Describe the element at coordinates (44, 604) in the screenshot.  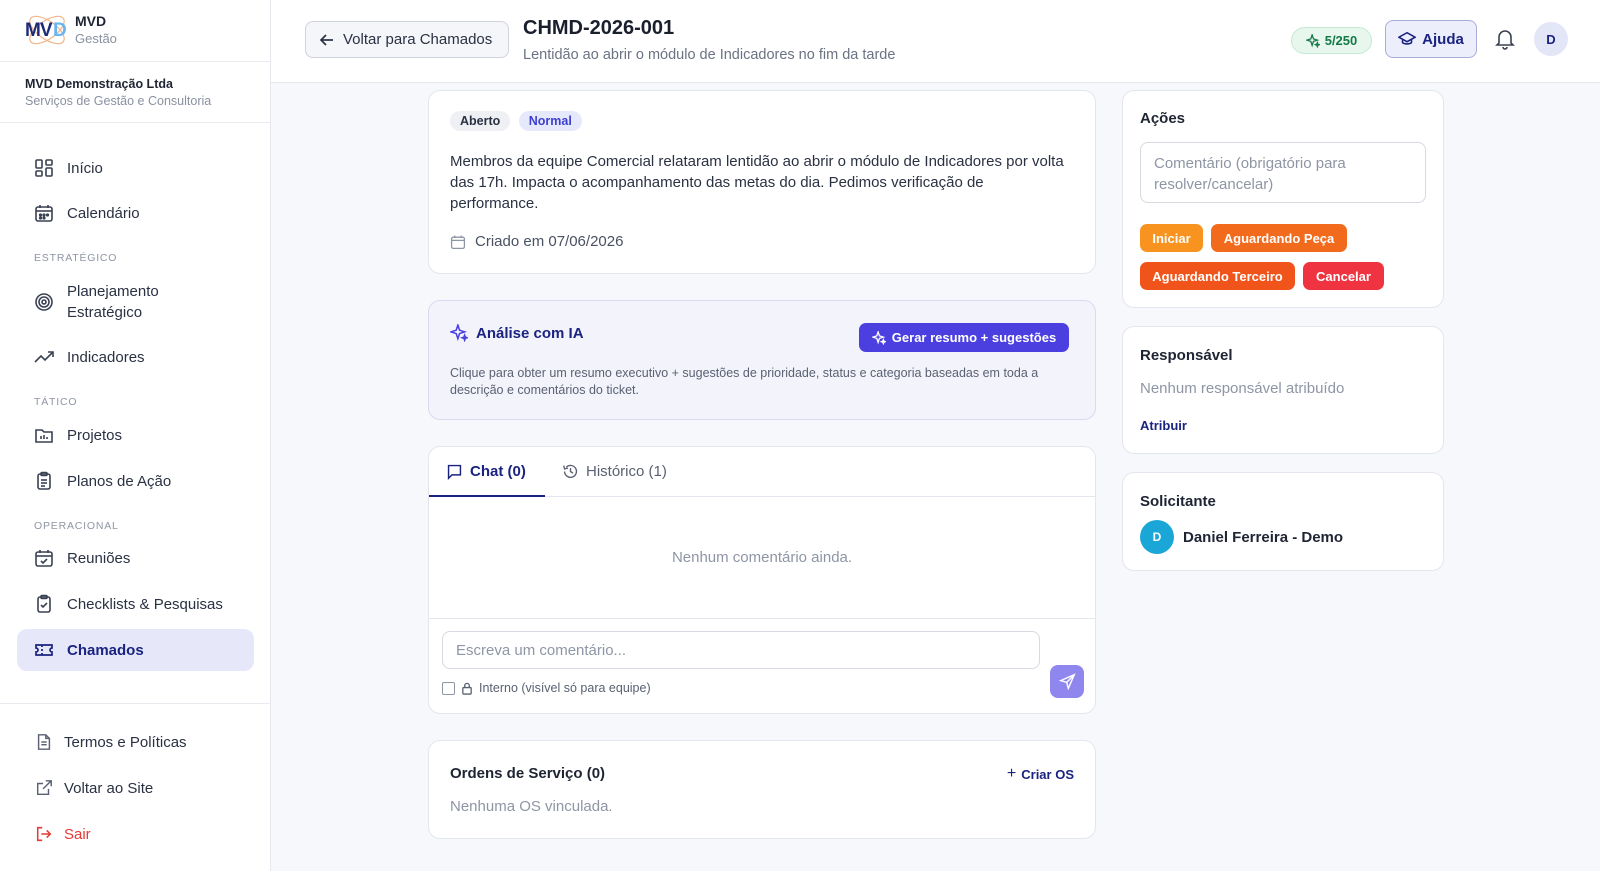
I see `clipboard-check-icon` at that location.